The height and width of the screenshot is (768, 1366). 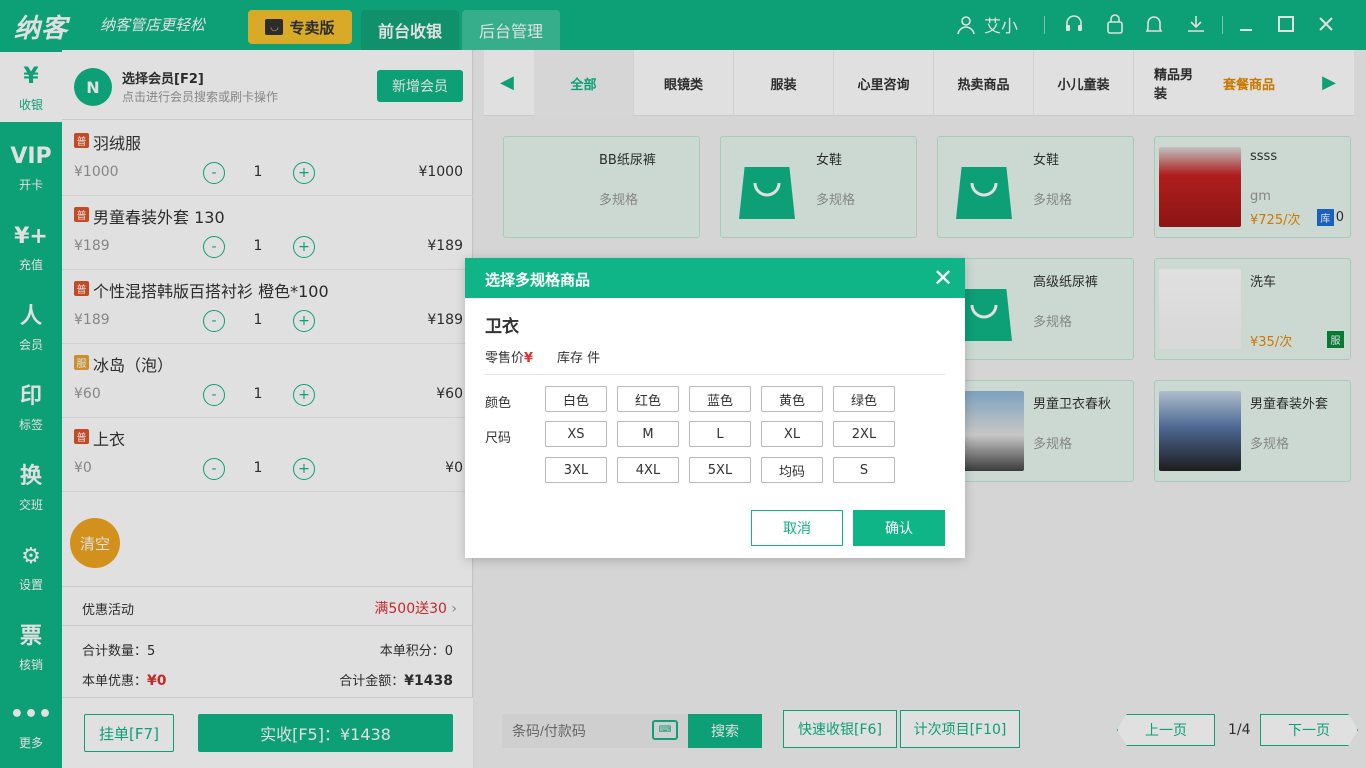 I want to click on size-option: 均码, so click(x=792, y=470).